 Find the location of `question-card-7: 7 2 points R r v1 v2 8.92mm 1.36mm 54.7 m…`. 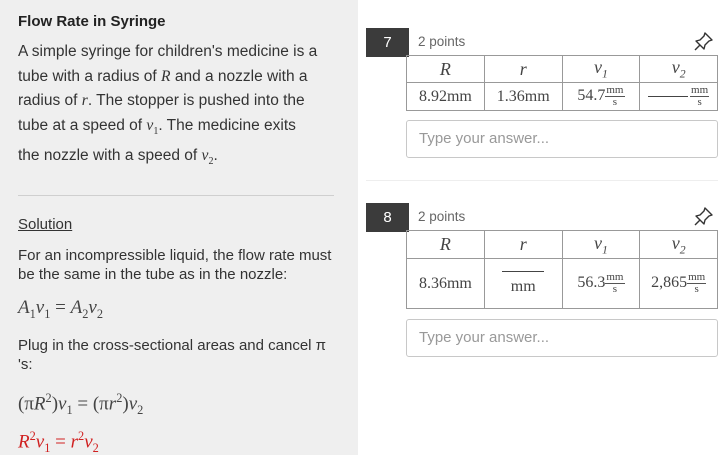

question-card-7: 7 2 points R r v1 v2 8.92mm 1.36mm 54.7 m… is located at coordinates (542, 93).